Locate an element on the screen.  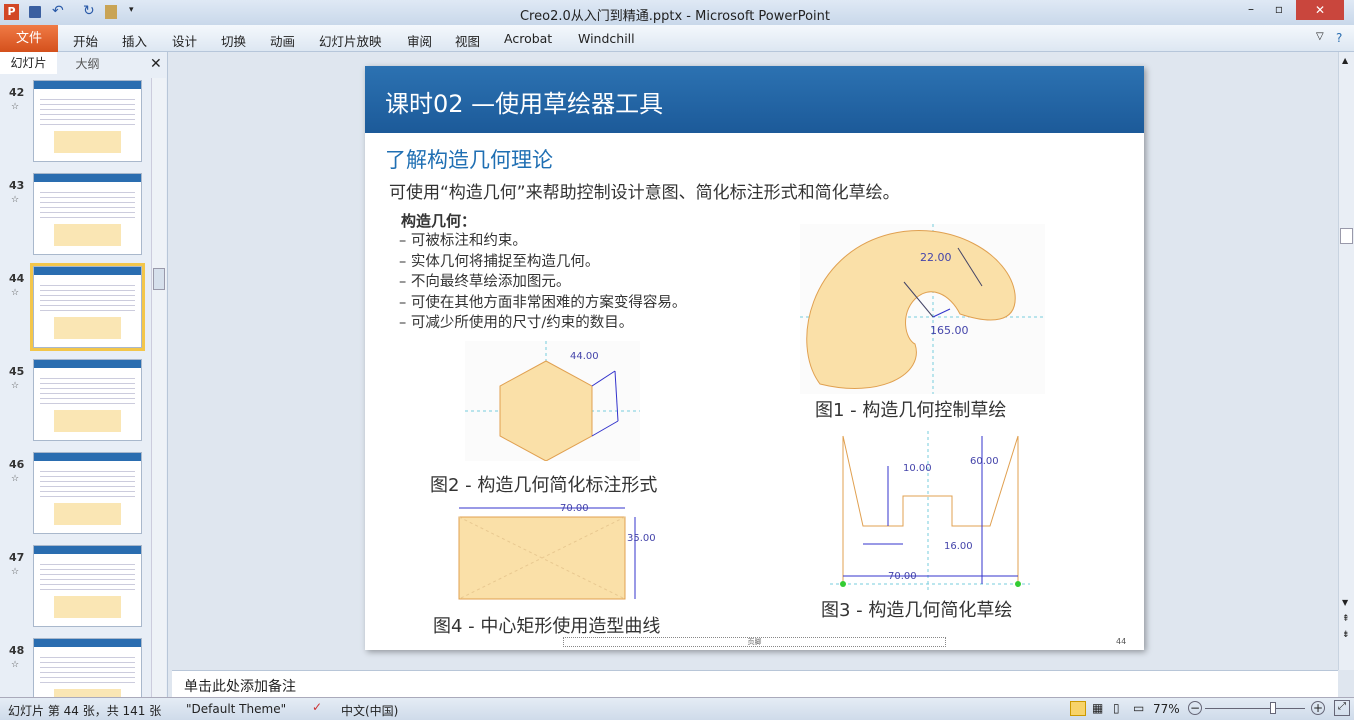
thumbnail-number: 45 is located at coordinates (17, 371).